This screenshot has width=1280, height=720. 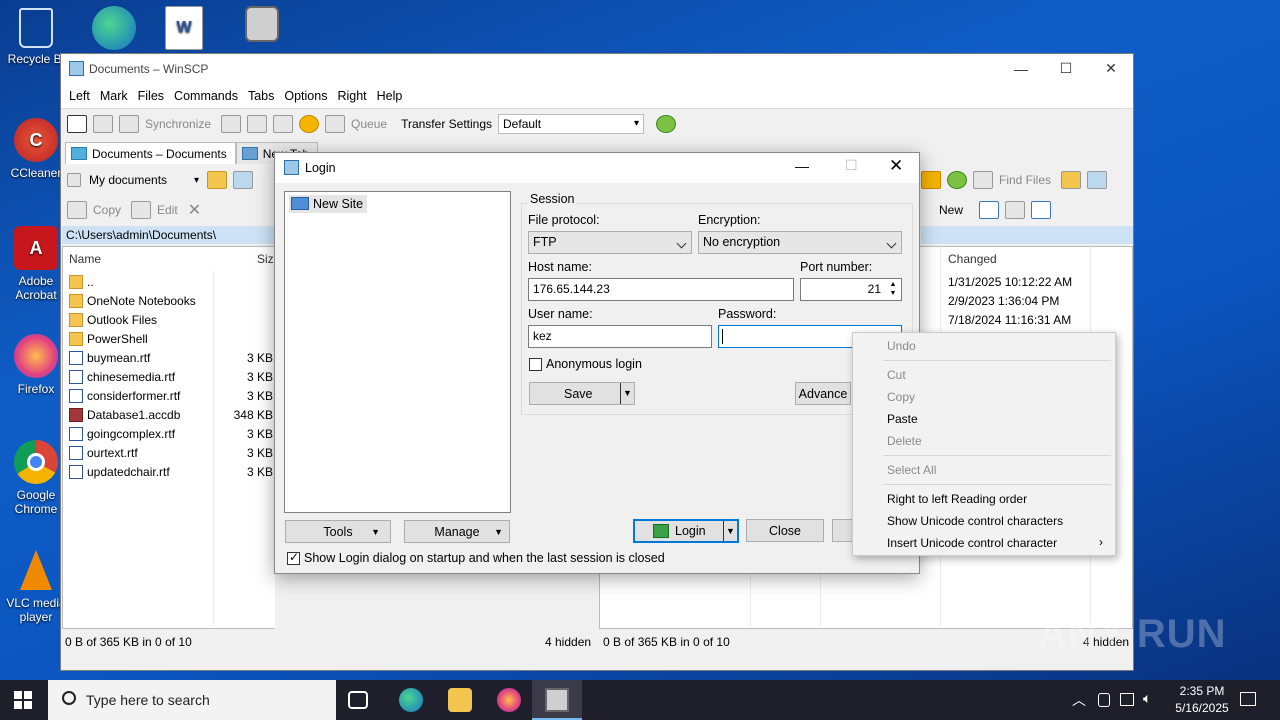 I want to click on find-files-icon, so click(x=983, y=180).